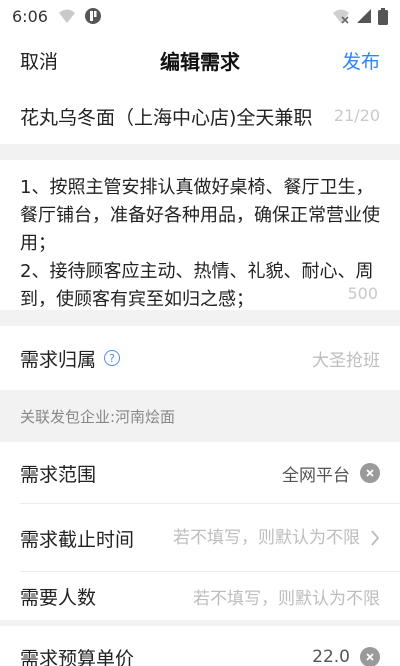 The width and height of the screenshot is (400, 666). I want to click on title-field: 花丸乌冬面（上海中心店)全天兼职 21/20, so click(200, 116).